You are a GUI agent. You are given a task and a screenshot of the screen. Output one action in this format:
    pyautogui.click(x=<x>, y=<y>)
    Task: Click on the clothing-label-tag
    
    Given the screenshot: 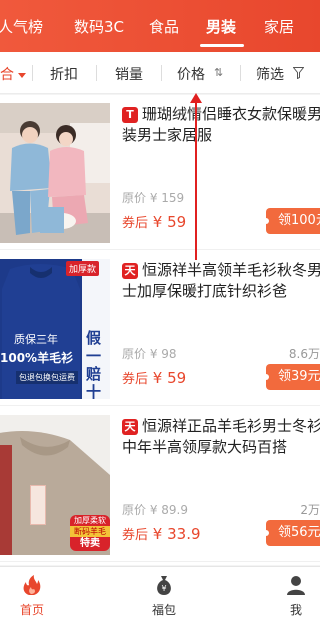 What is the action you would take?
    pyautogui.click(x=38, y=505)
    